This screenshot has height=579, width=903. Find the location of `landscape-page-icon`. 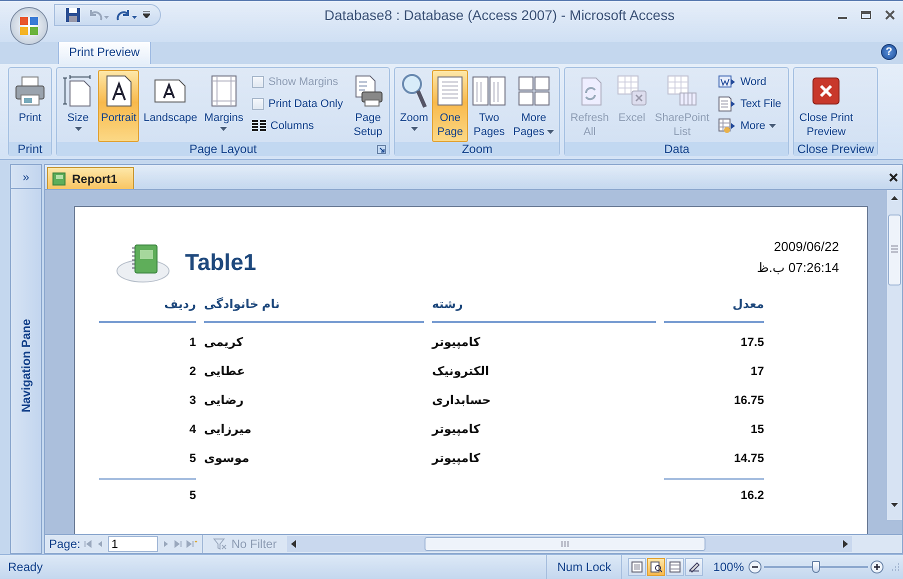

landscape-page-icon is located at coordinates (170, 91).